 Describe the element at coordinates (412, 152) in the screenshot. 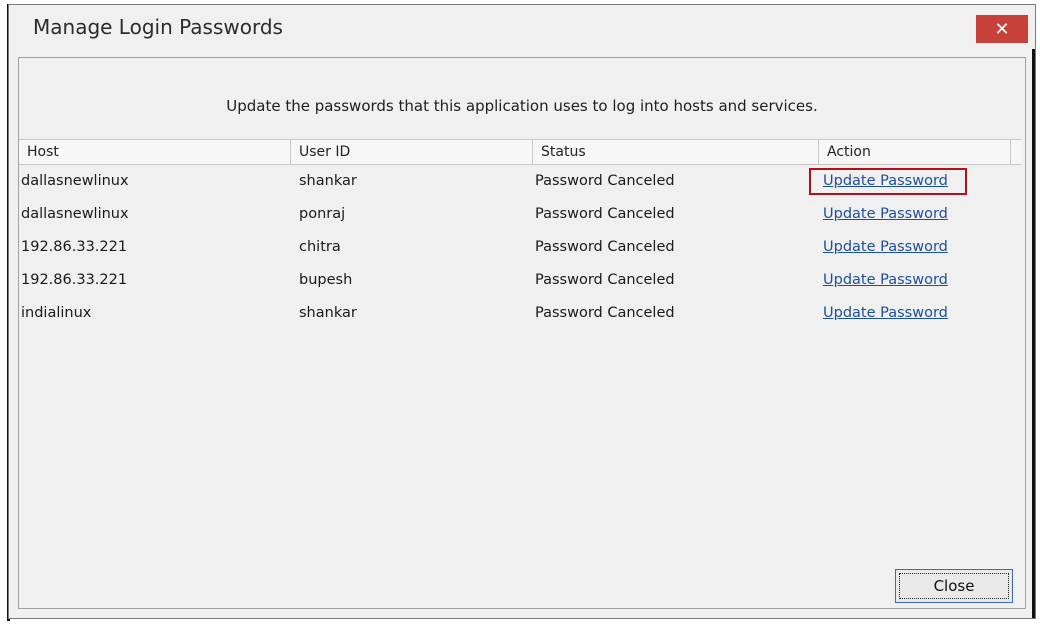

I see `column-header-user-id: User ID` at that location.